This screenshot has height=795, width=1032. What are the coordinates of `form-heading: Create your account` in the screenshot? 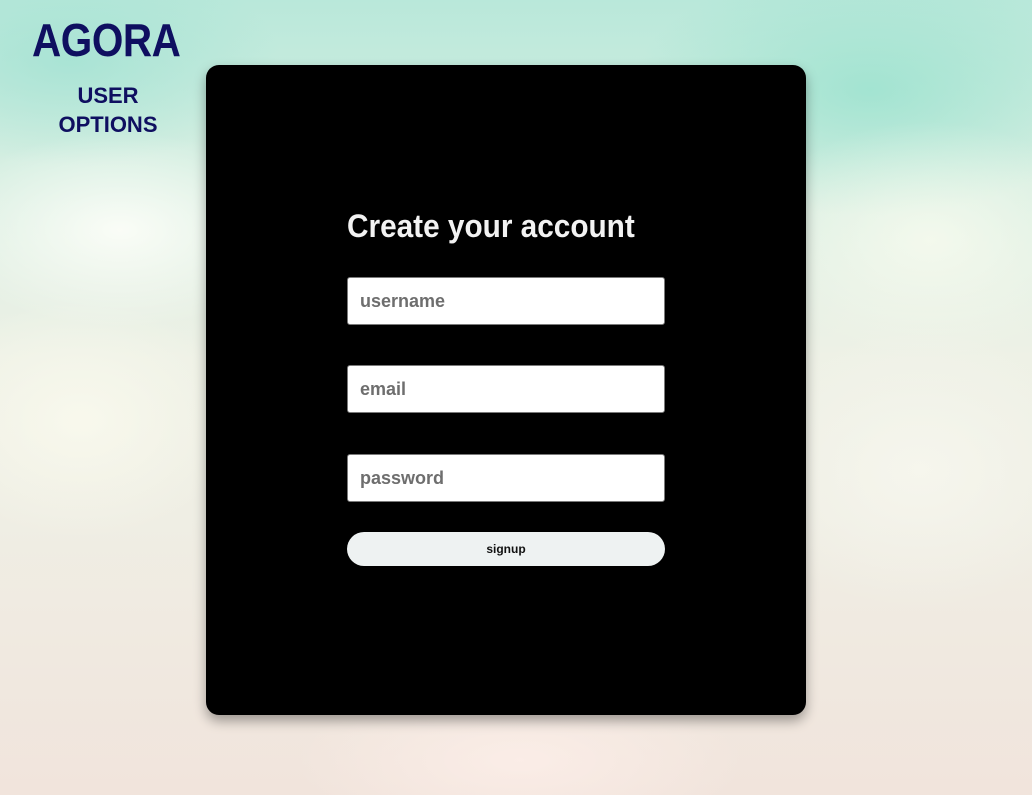 It's located at (491, 226).